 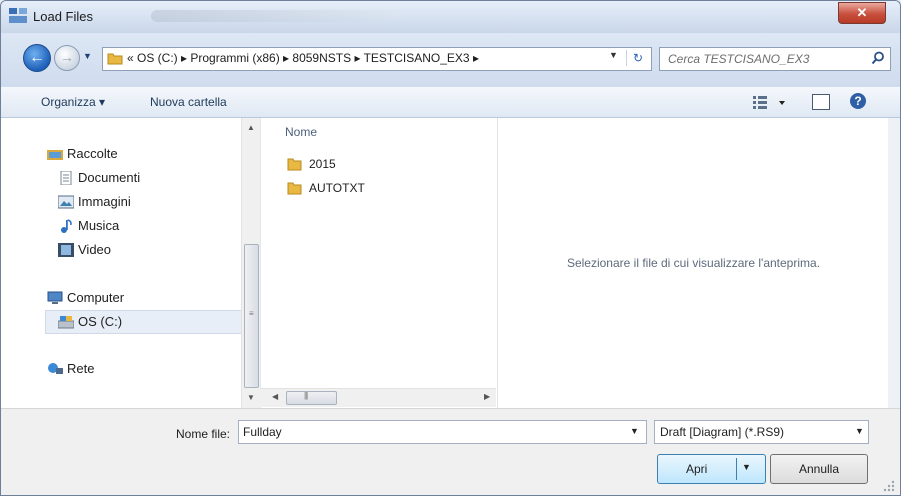 I want to click on forward-arrow-icon: →, so click(x=67, y=57).